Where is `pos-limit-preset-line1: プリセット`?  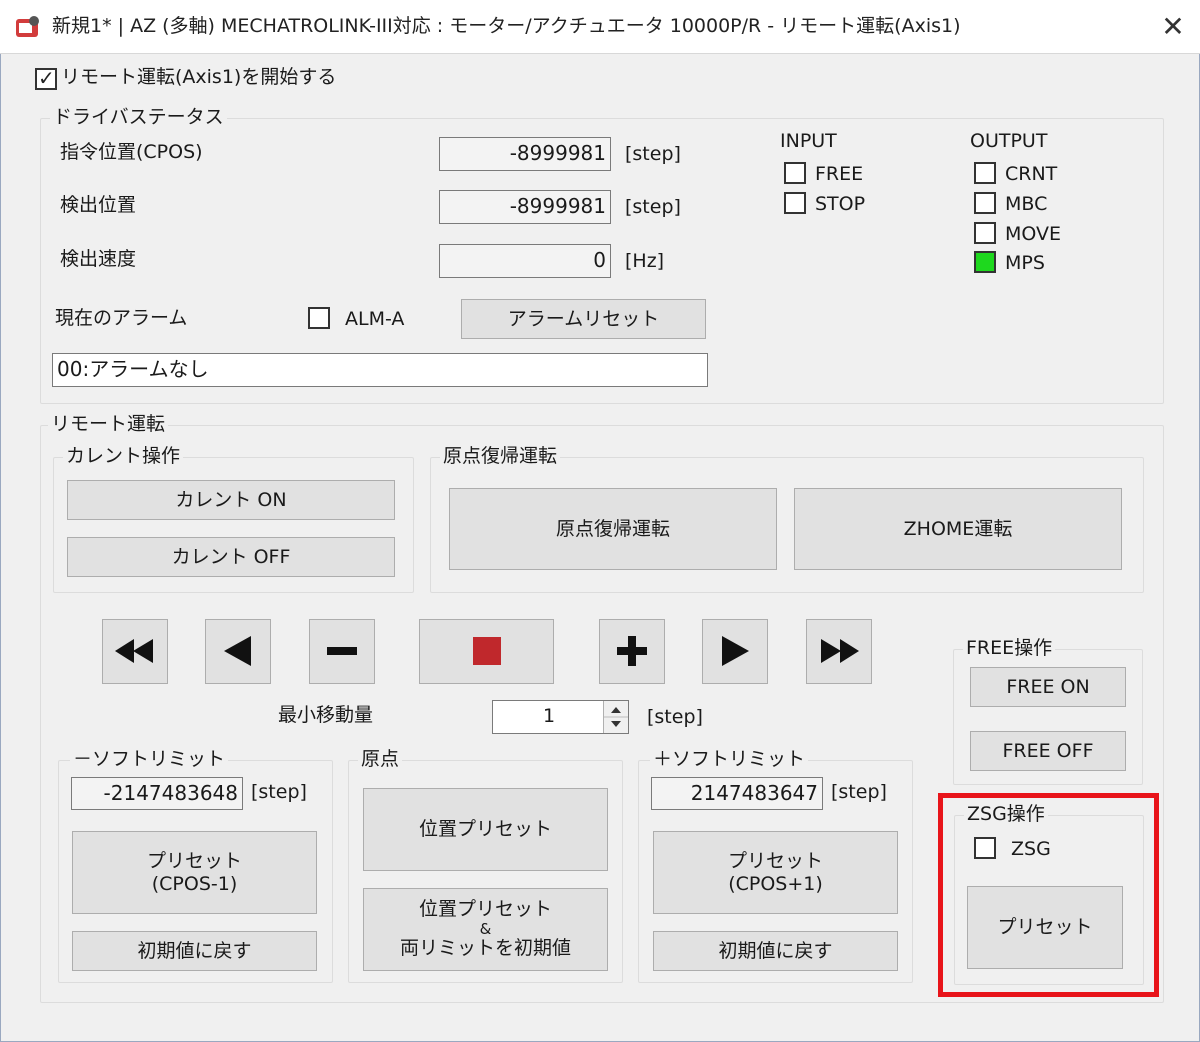
pos-limit-preset-line1: プリセット is located at coordinates (775, 860).